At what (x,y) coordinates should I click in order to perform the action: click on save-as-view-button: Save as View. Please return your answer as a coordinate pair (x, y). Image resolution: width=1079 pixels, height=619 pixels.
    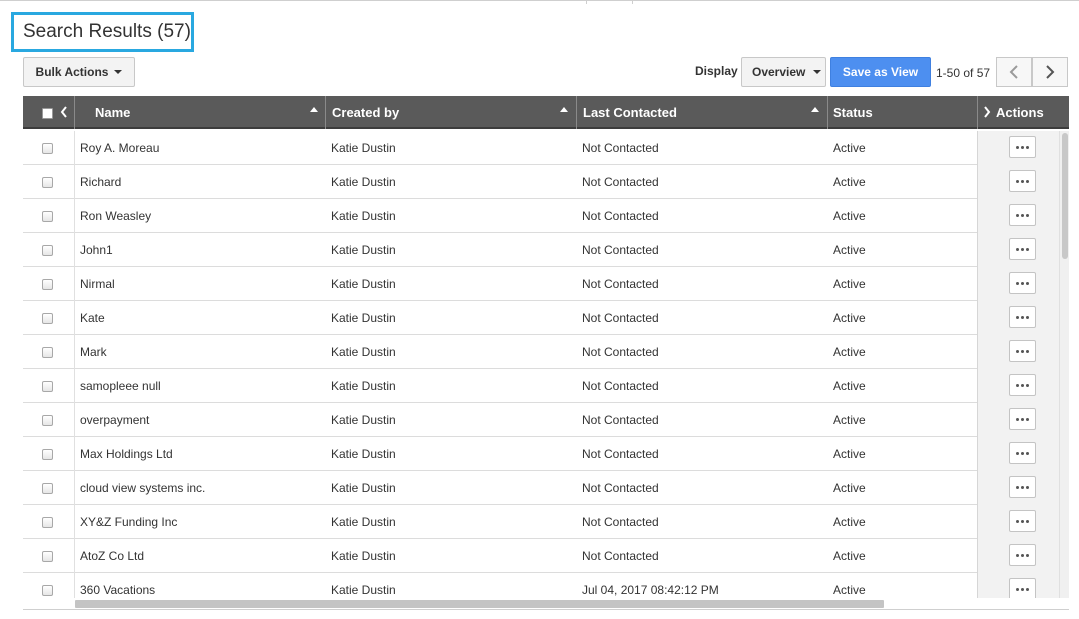
    Looking at the image, I should click on (880, 72).